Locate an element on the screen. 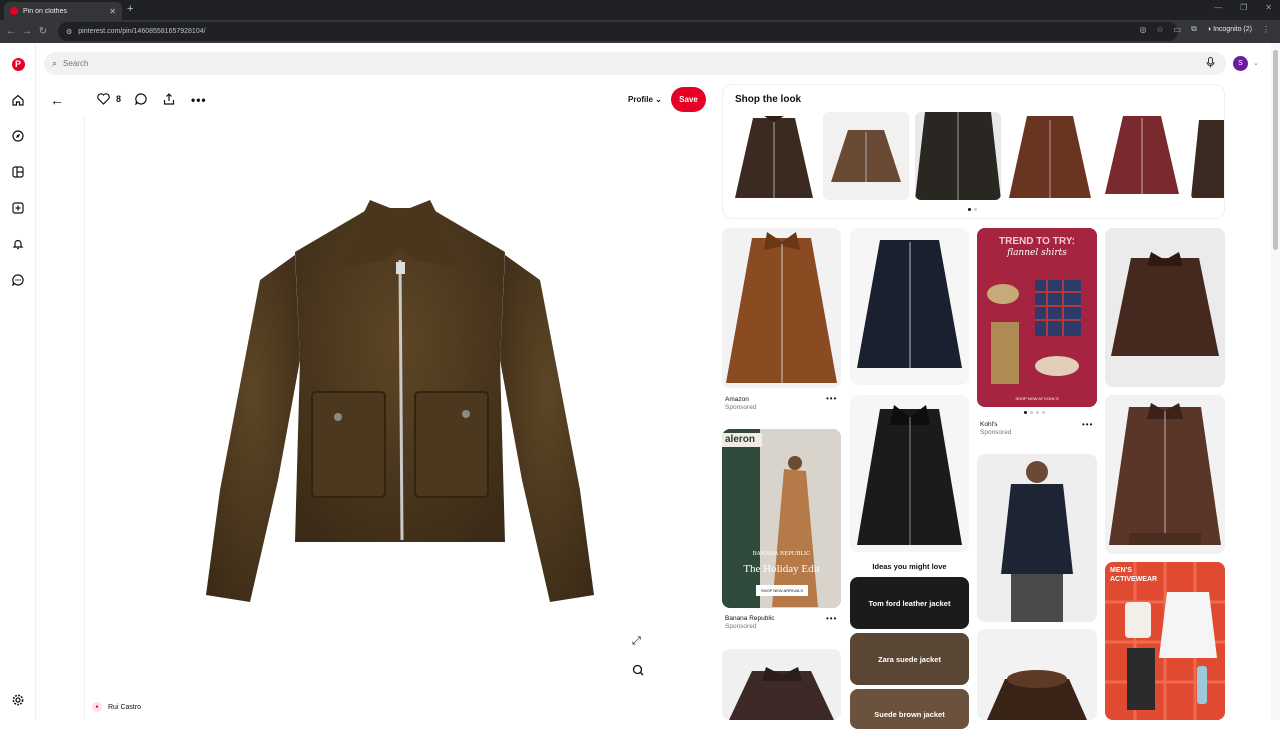 This screenshot has height=729, width=1280. shop-new-arrivals-button: SHOP NEW ARRIVALS is located at coordinates (782, 590).